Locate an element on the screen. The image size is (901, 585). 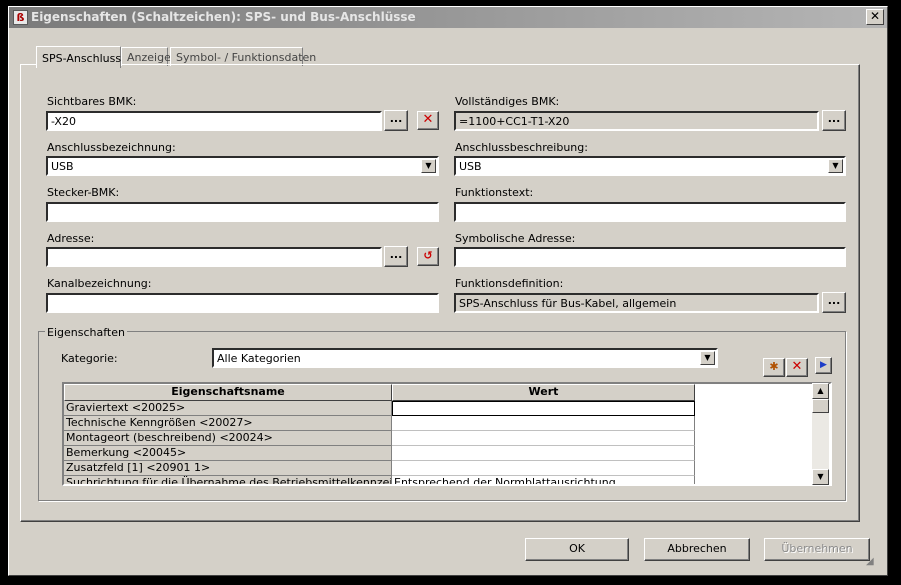
vollstaendiges-bmk-input: =1100+CC1-T1-X20 is located at coordinates (636, 121).